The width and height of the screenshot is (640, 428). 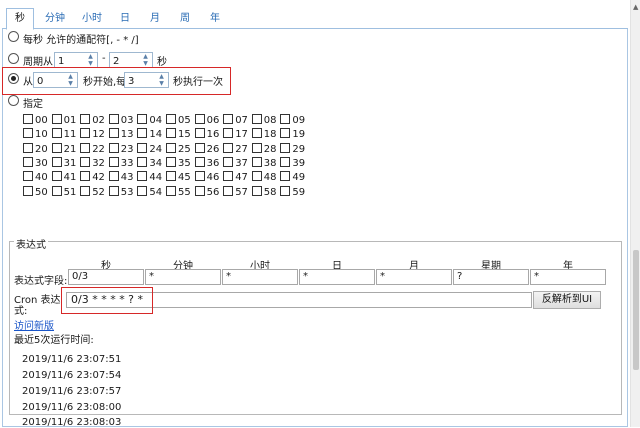 What do you see at coordinates (121, 177) in the screenshot?
I see `second-checkbox: 43` at bounding box center [121, 177].